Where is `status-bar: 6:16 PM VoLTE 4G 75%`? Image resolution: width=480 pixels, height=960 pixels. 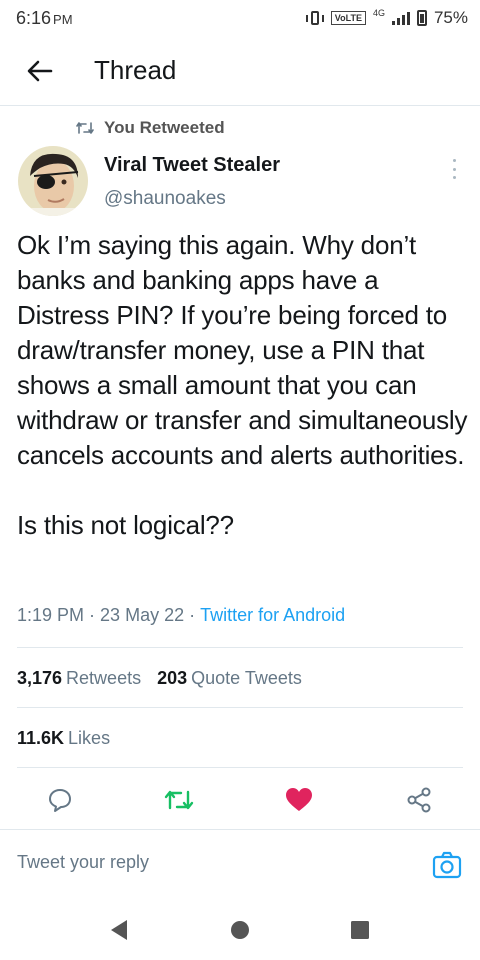
status-bar: 6:16 PM VoLTE 4G 75% is located at coordinates (240, 18).